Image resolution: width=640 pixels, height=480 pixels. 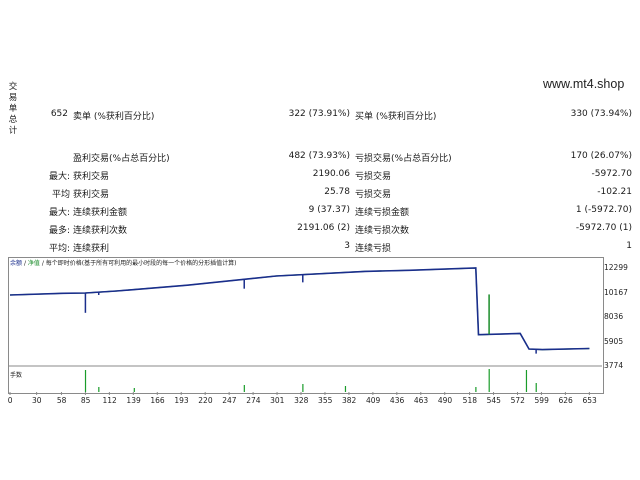 I want to click on y-tick-label: 3774, so click(x=614, y=365).